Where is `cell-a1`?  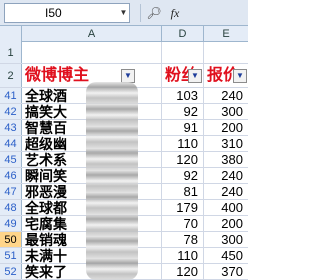 cell-a1 is located at coordinates (92, 52).